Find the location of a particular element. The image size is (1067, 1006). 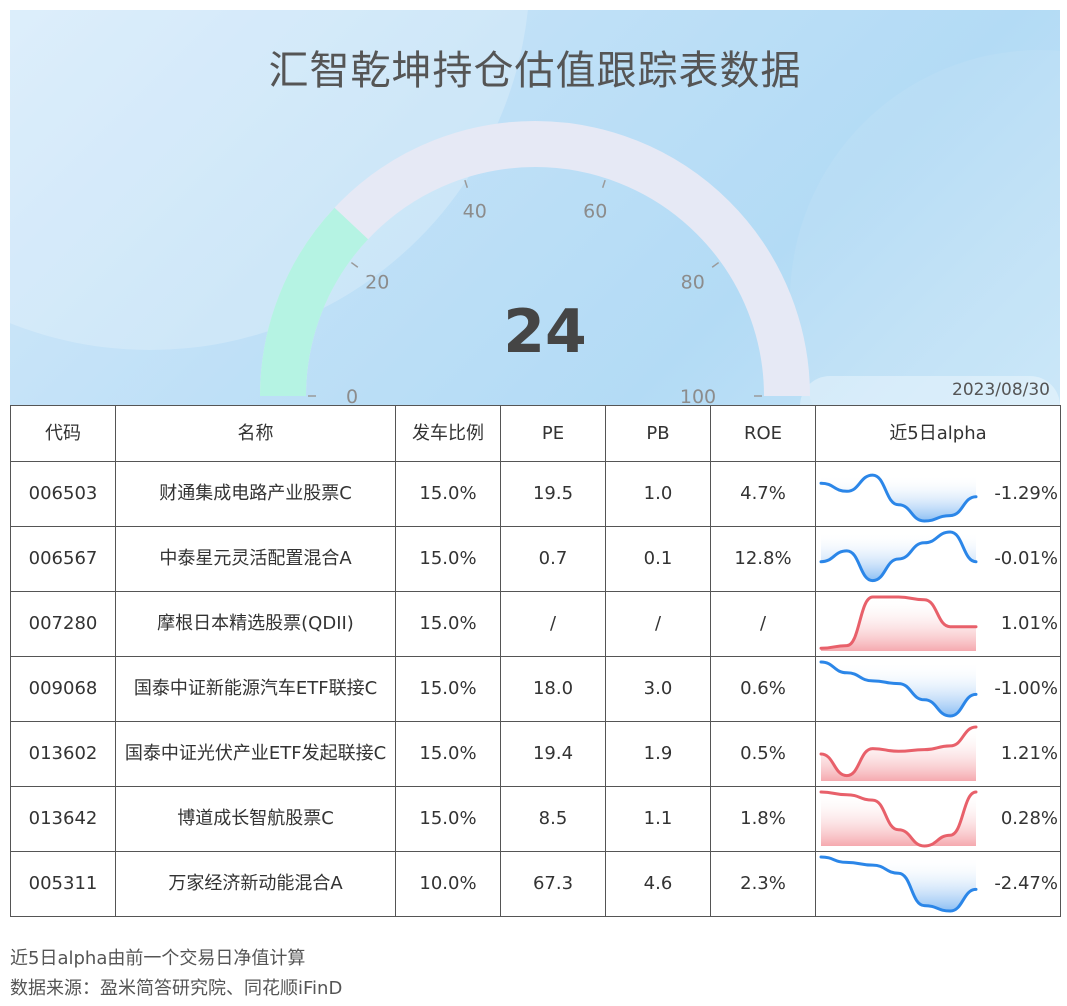

cell-alpha: 1.21% is located at coordinates (938, 754).